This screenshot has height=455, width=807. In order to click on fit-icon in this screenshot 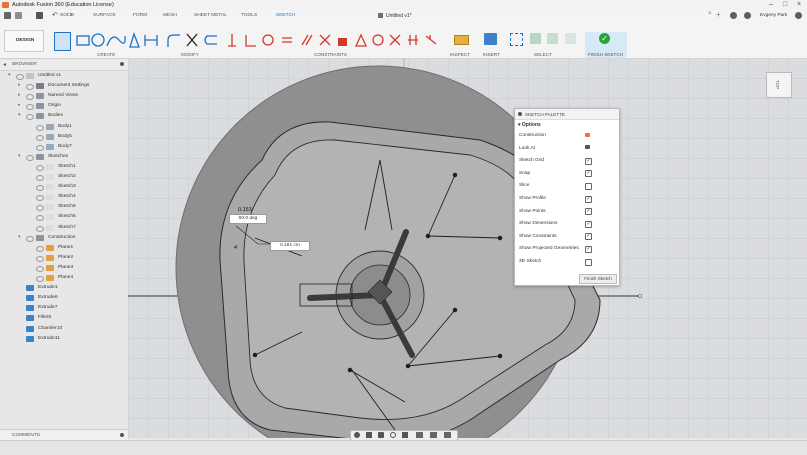, I will do `click(405, 435)`.